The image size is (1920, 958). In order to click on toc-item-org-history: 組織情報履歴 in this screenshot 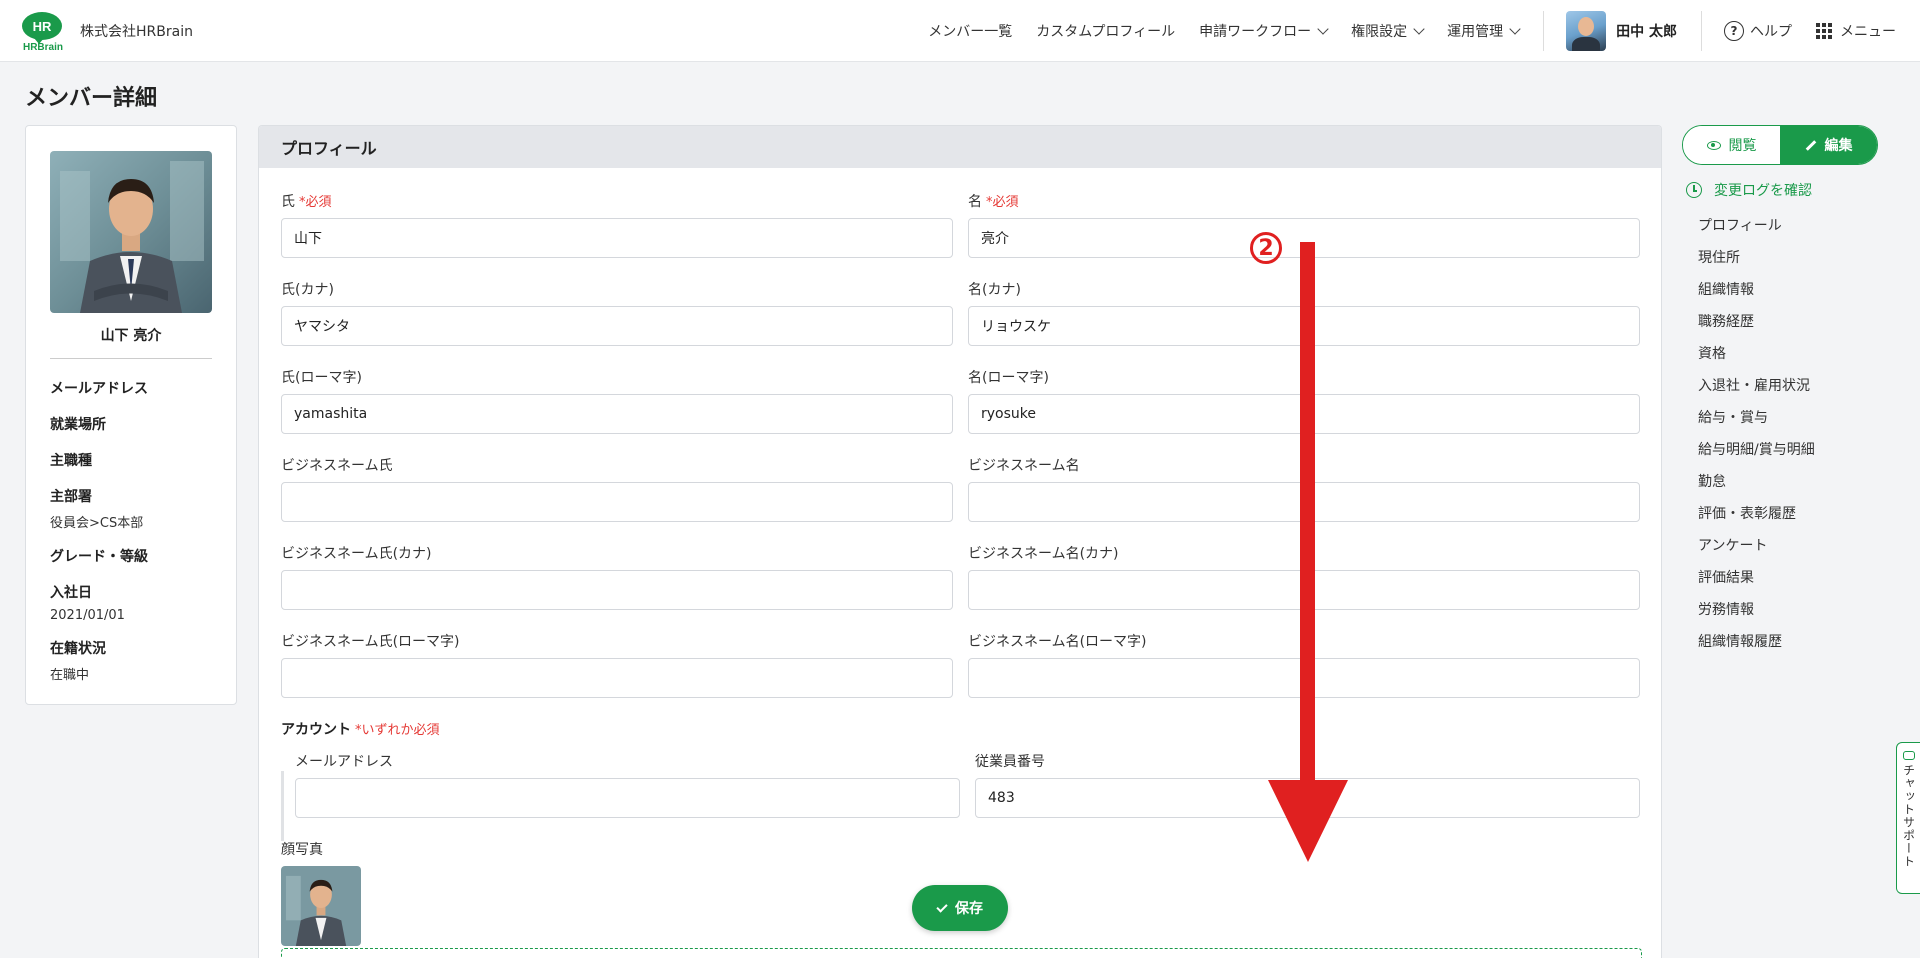, I will do `click(1756, 648)`.